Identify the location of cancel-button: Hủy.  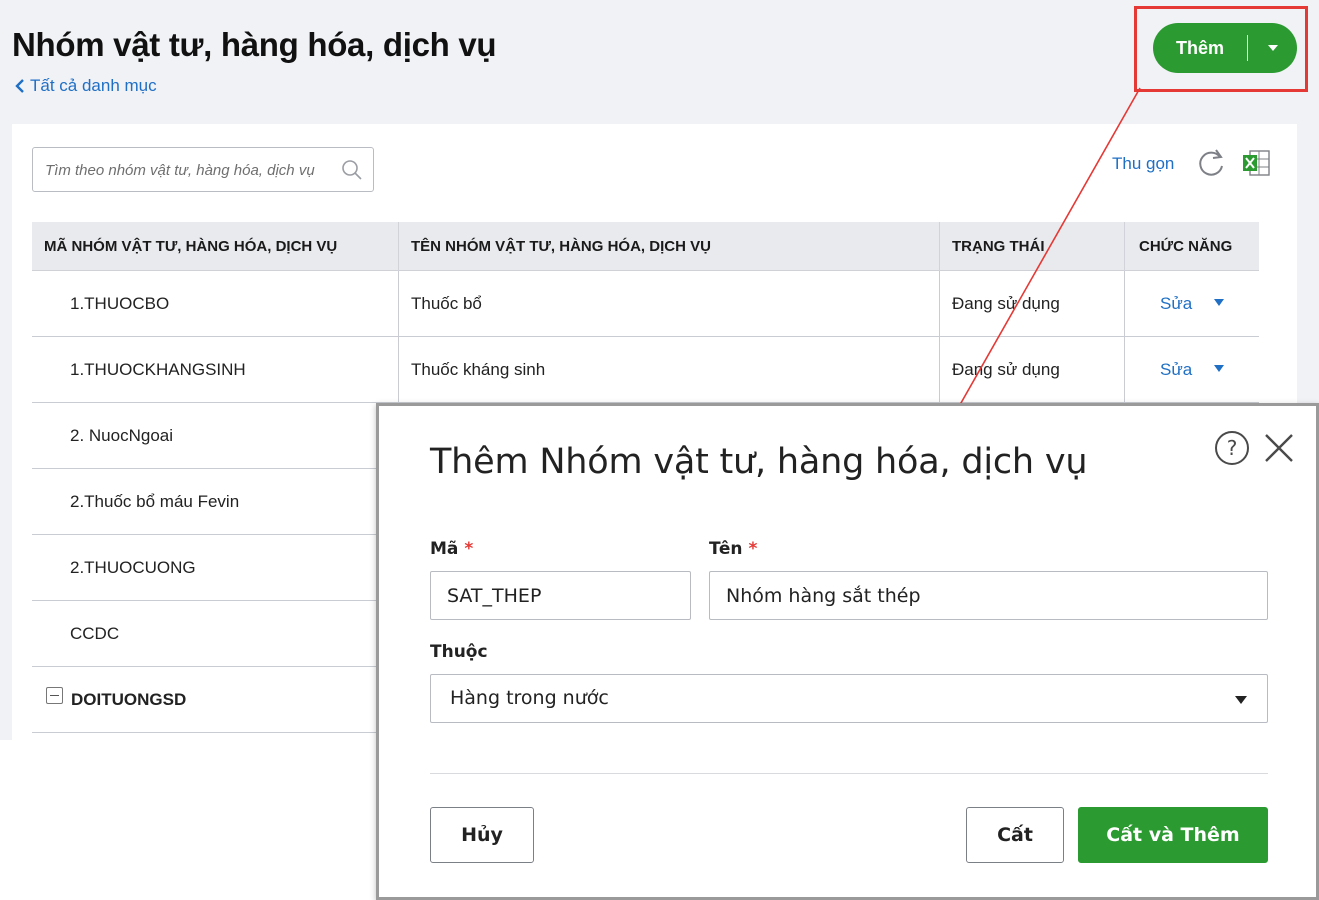
(482, 835).